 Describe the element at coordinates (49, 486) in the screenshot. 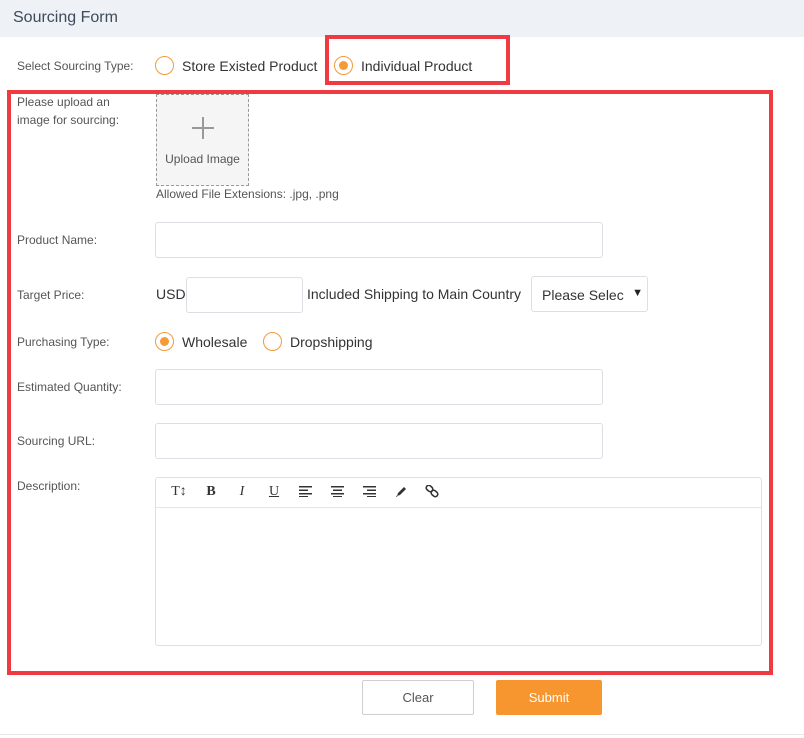

I see `description-label: Description:` at that location.